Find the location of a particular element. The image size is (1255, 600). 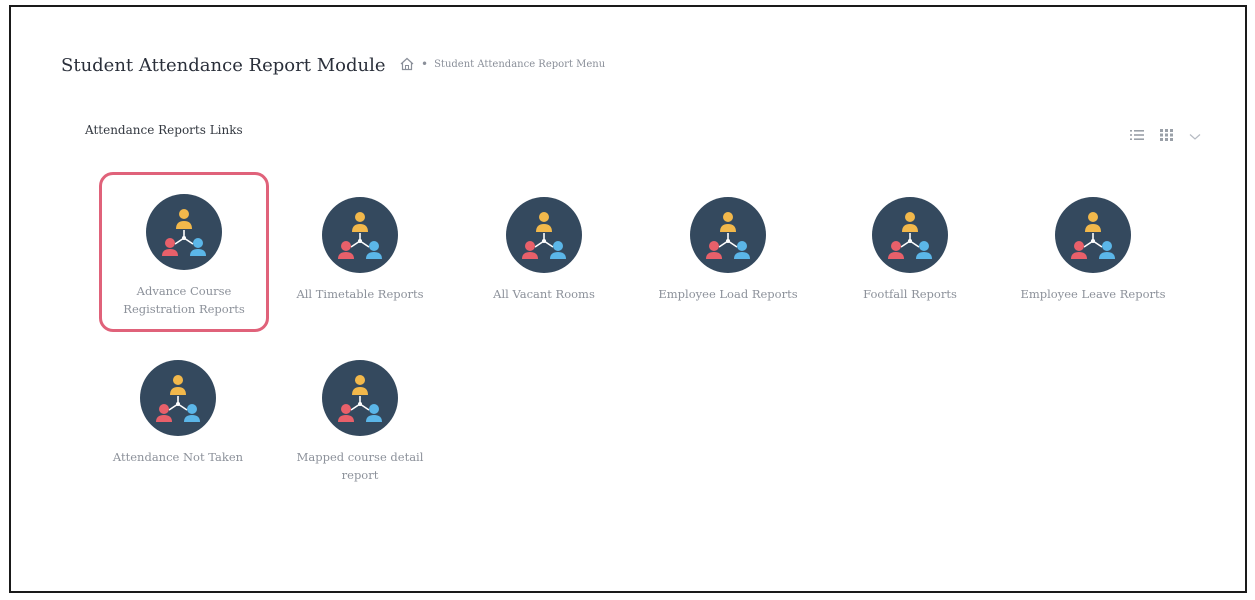

tile-label: Footfall Reports is located at coordinates (910, 294).